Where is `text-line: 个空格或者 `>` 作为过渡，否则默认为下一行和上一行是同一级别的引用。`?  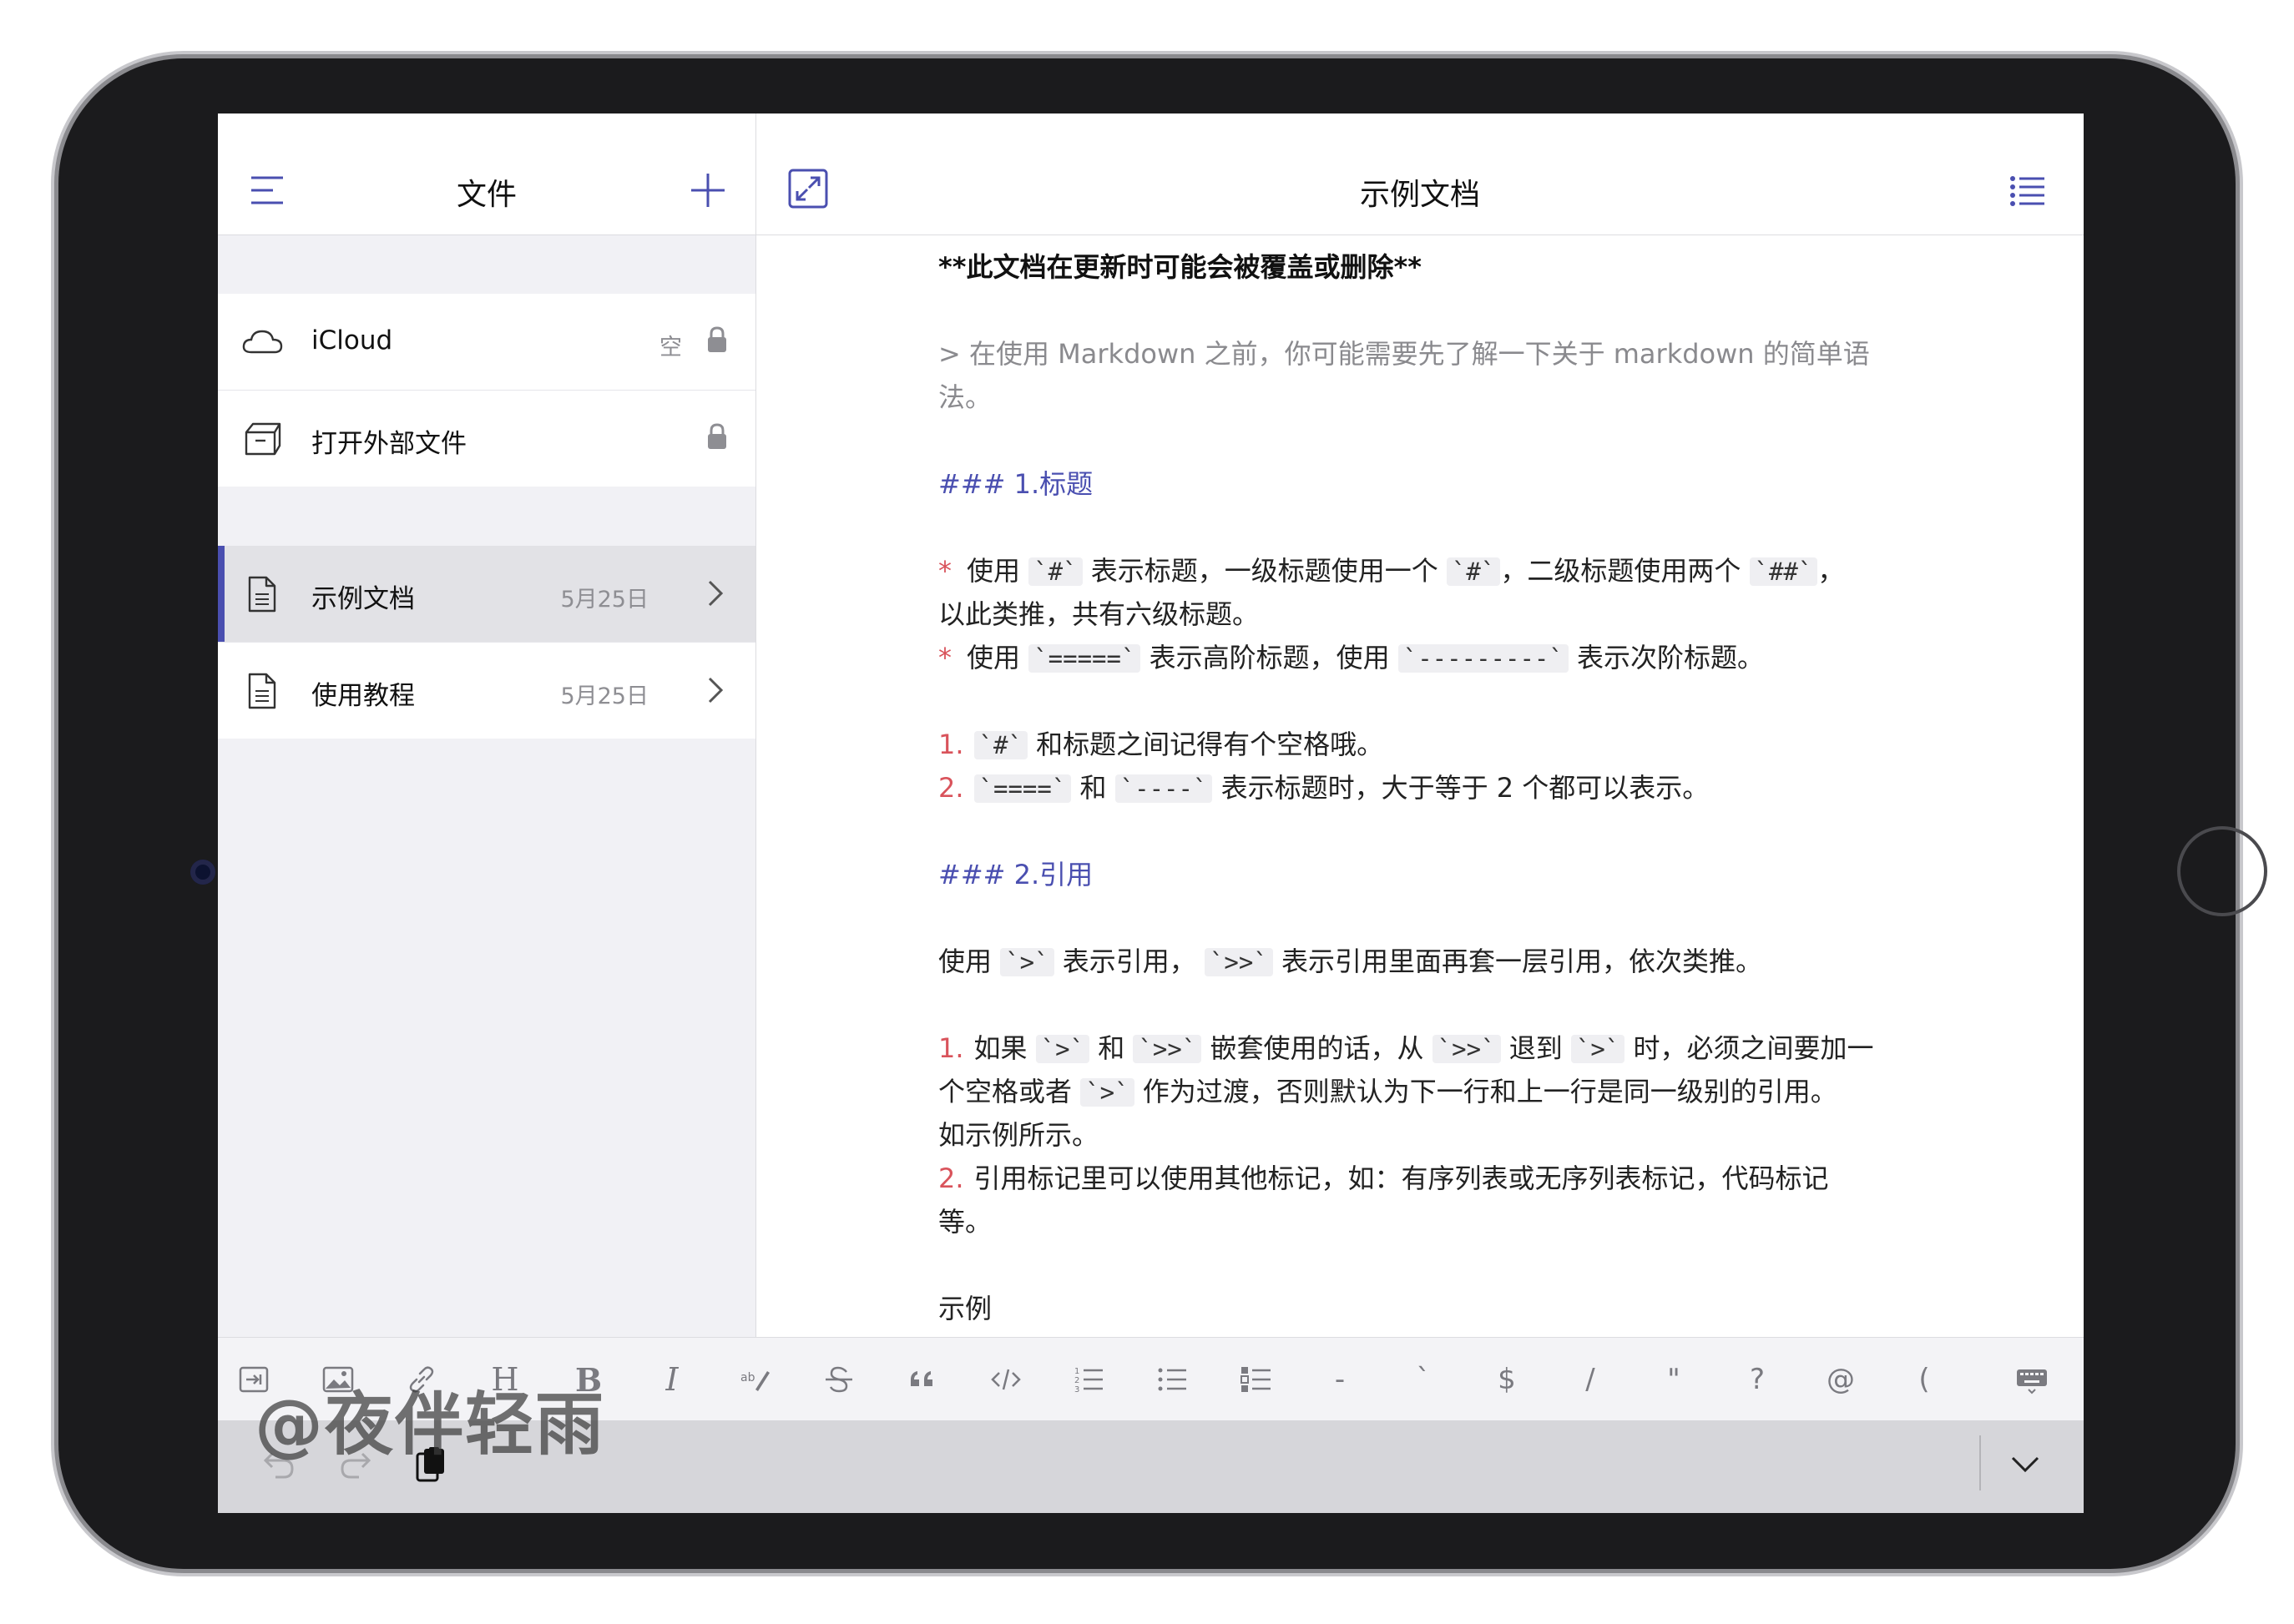 text-line: 个空格或者 `>` 作为过渡，否则默认为下一行和上一行是同一级别的引用。 is located at coordinates (1387, 1091).